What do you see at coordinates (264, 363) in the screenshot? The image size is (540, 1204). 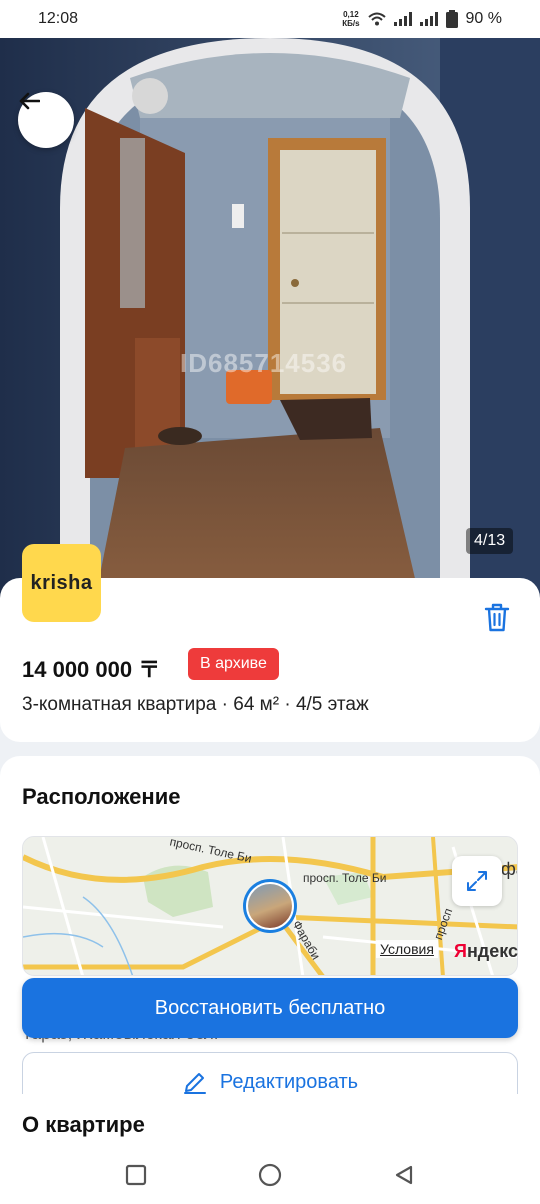 I see `photo-watermark: ID685714536` at bounding box center [264, 363].